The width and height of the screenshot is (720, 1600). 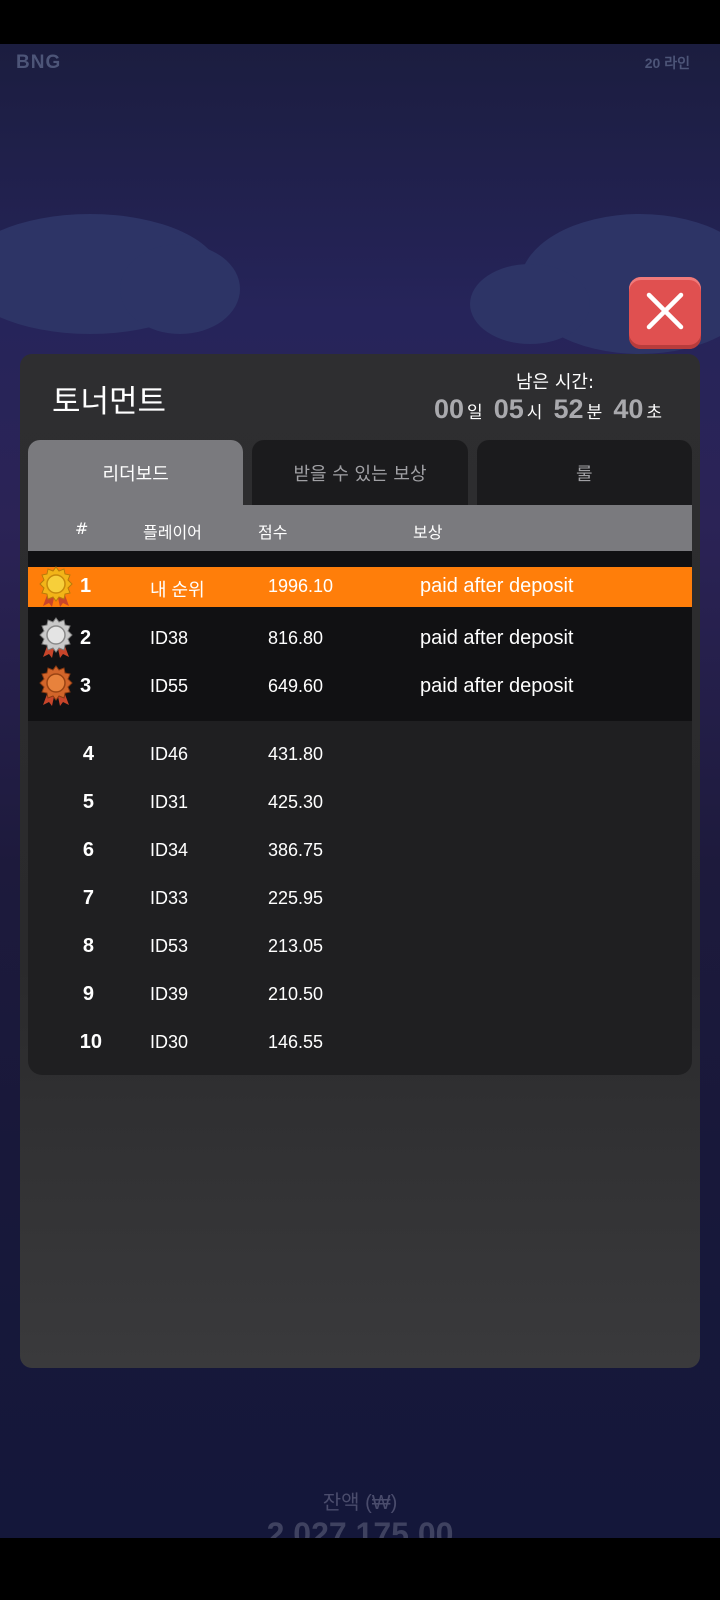 I want to click on table-row: 6 ID34 386.75, so click(x=360, y=851).